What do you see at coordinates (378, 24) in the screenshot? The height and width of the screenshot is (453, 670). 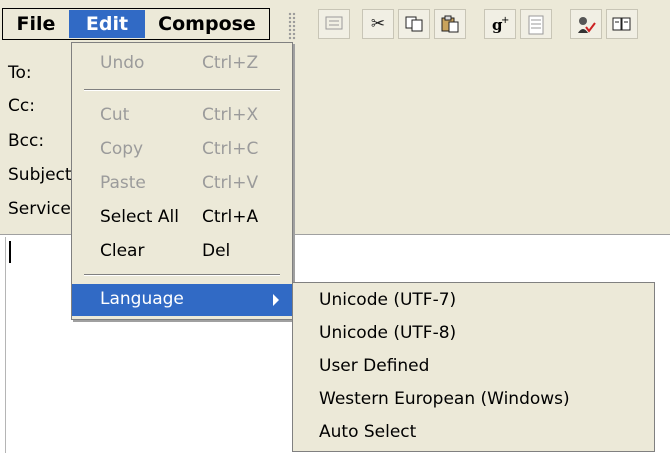 I see `scissors-icon: ✂` at bounding box center [378, 24].